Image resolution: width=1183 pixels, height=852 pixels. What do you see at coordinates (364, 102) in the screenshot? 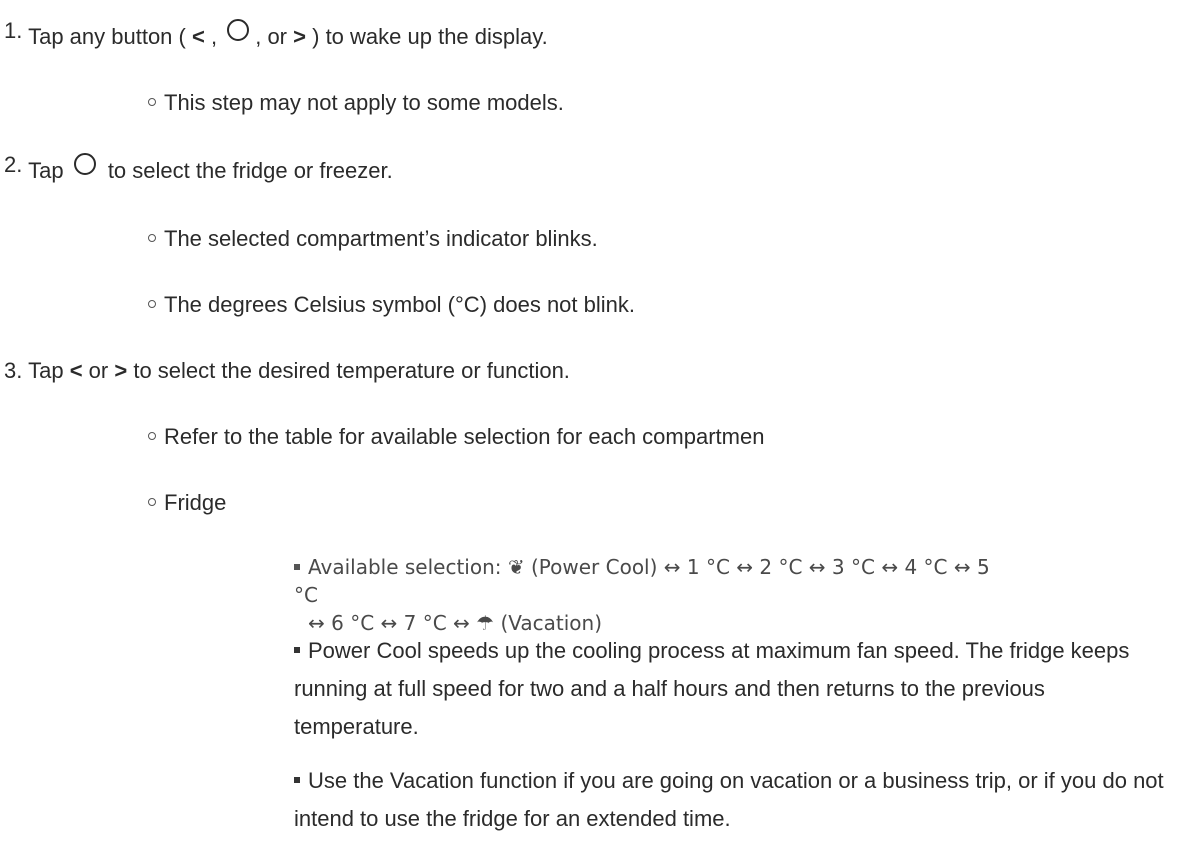
I see `sub-item-text: This step may not apply to some models.` at bounding box center [364, 102].